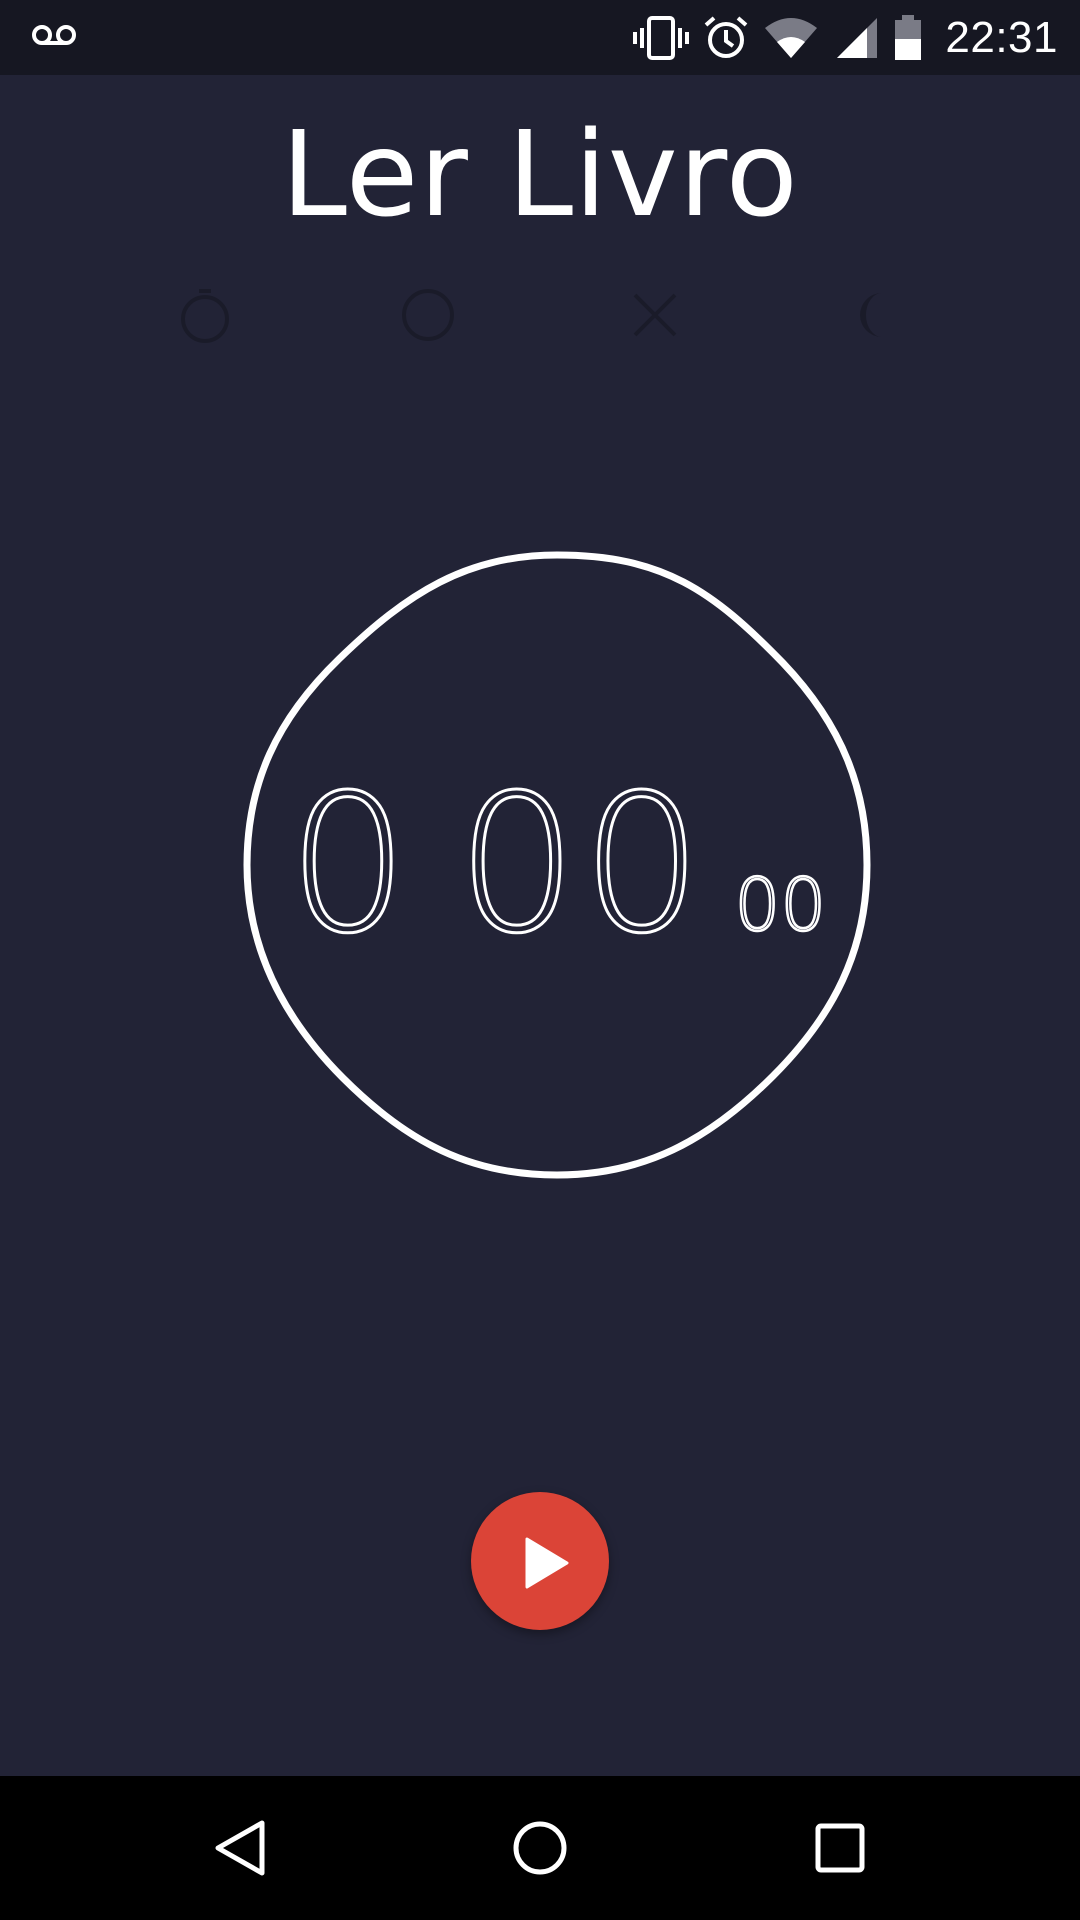  I want to click on recents-icon, so click(840, 1848).